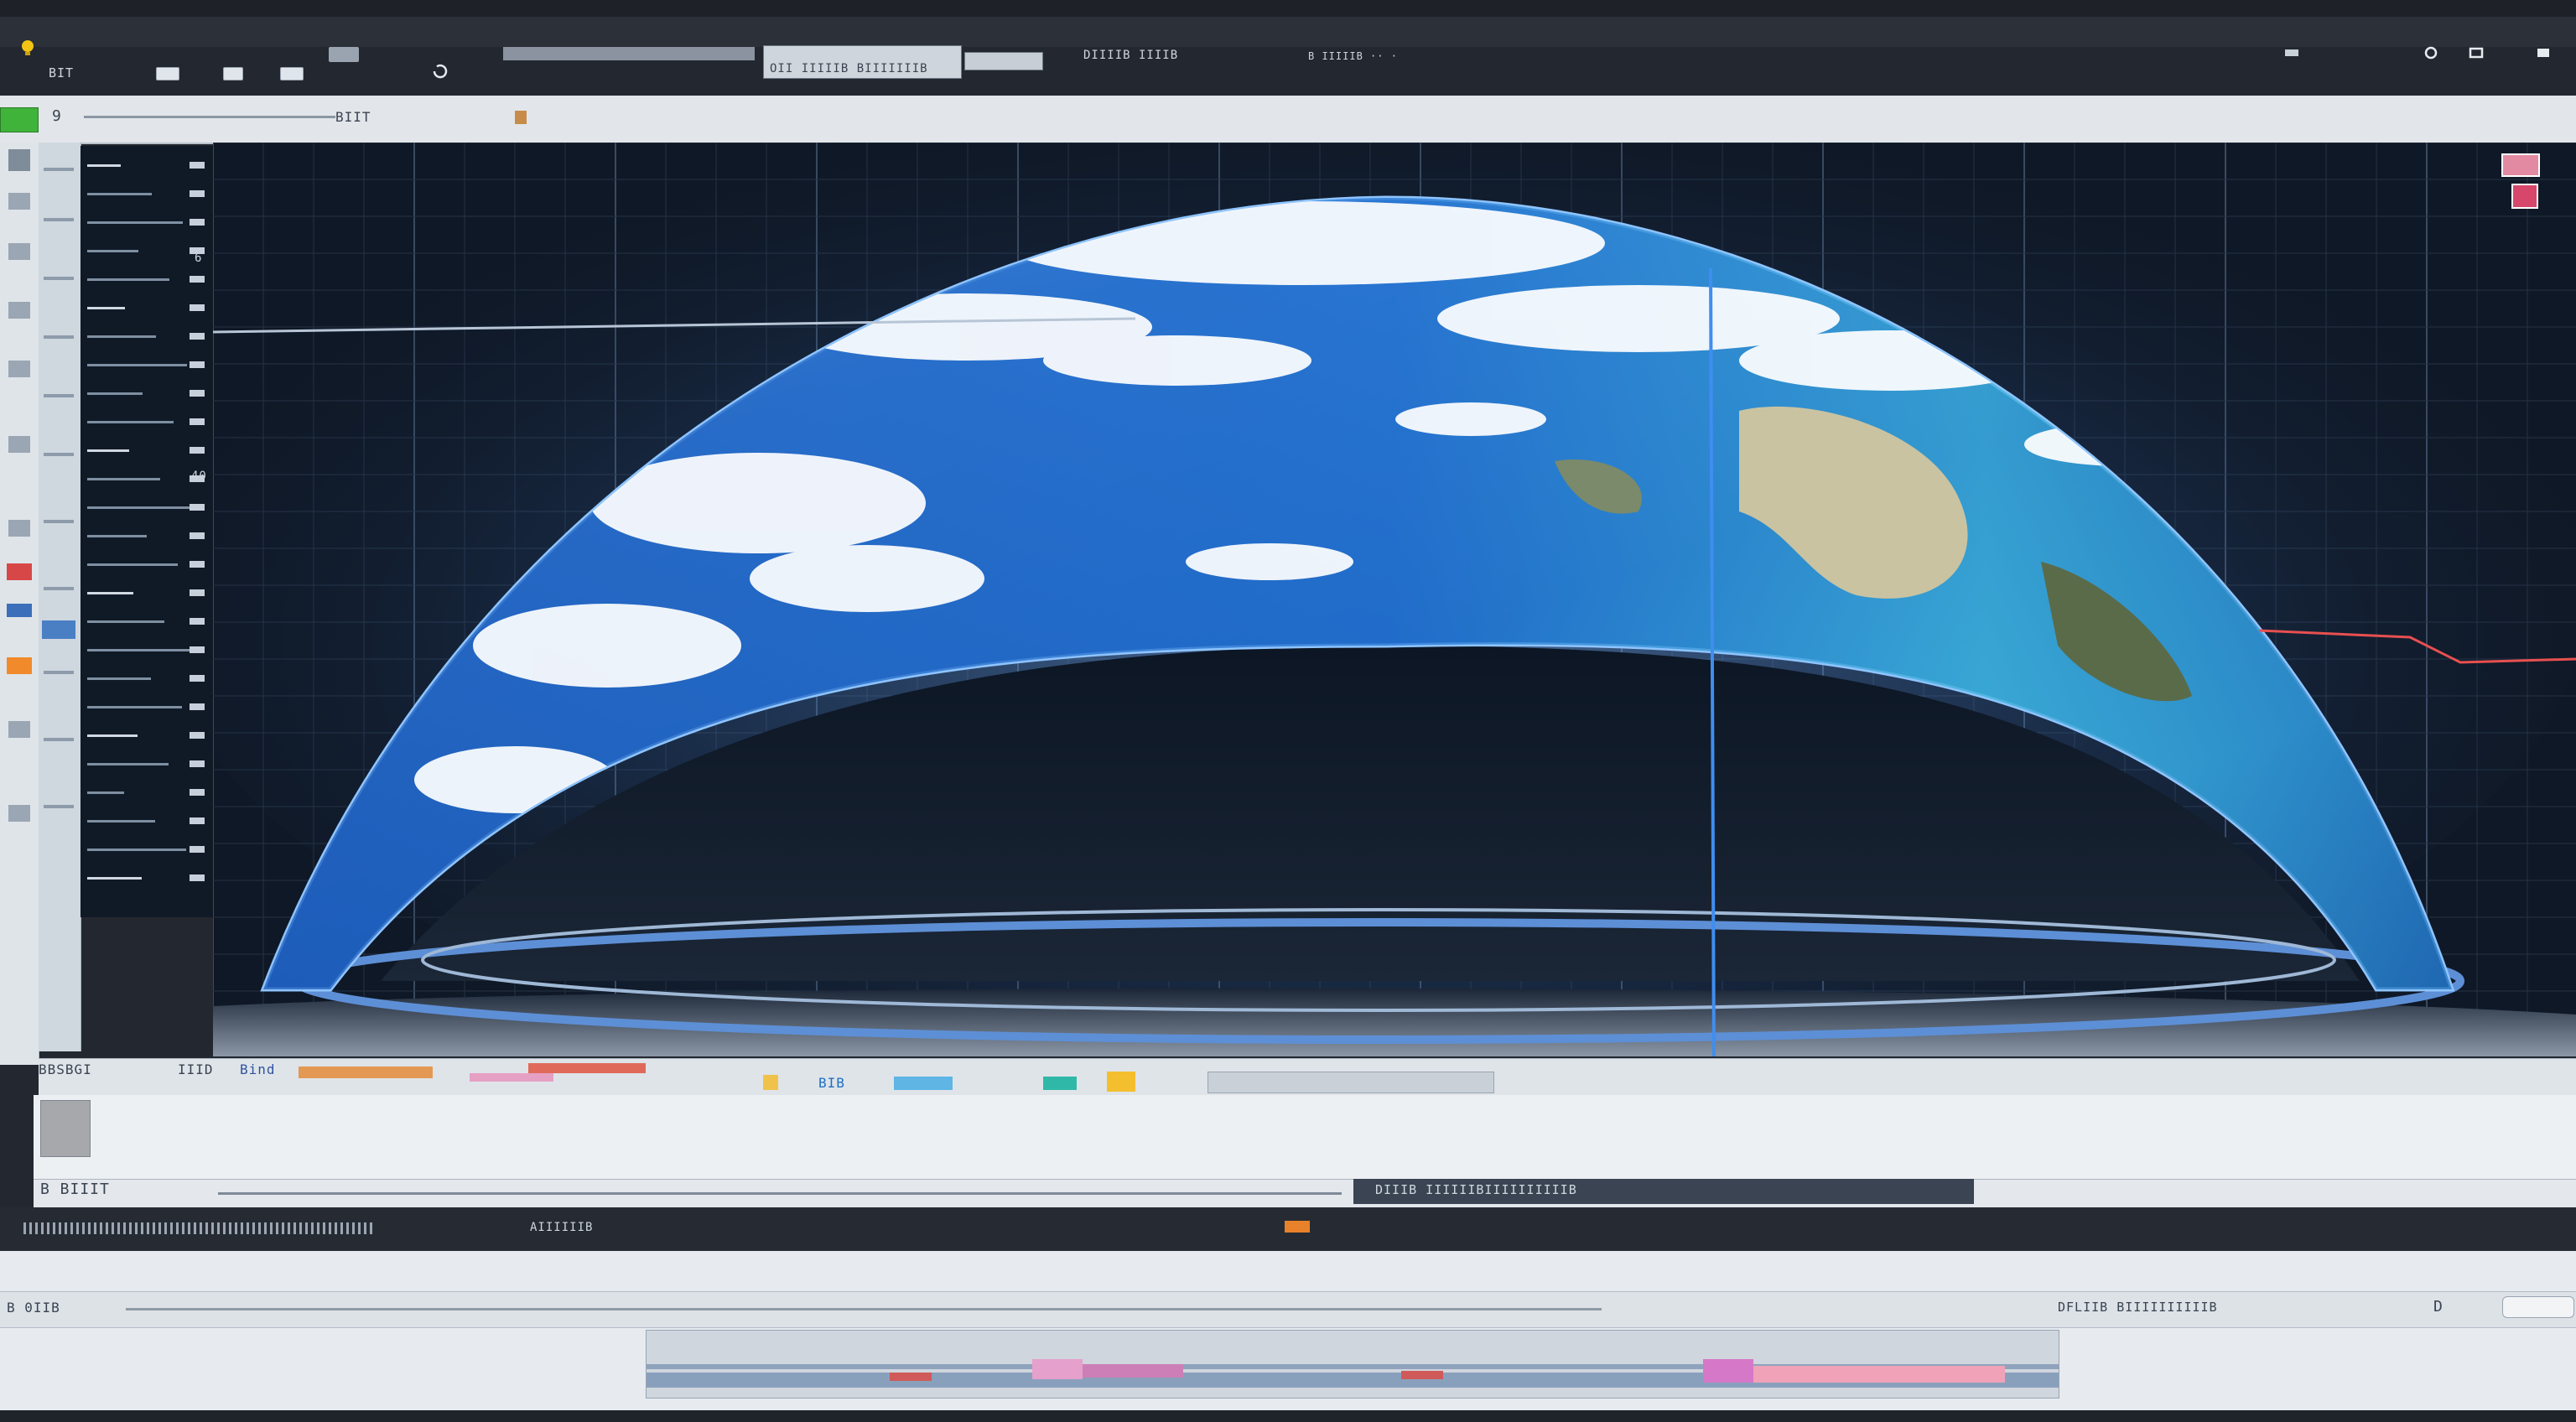 This screenshot has width=2576, height=1422. Describe the element at coordinates (770, 1082) in the screenshot. I see `status-yellow-chip` at that location.